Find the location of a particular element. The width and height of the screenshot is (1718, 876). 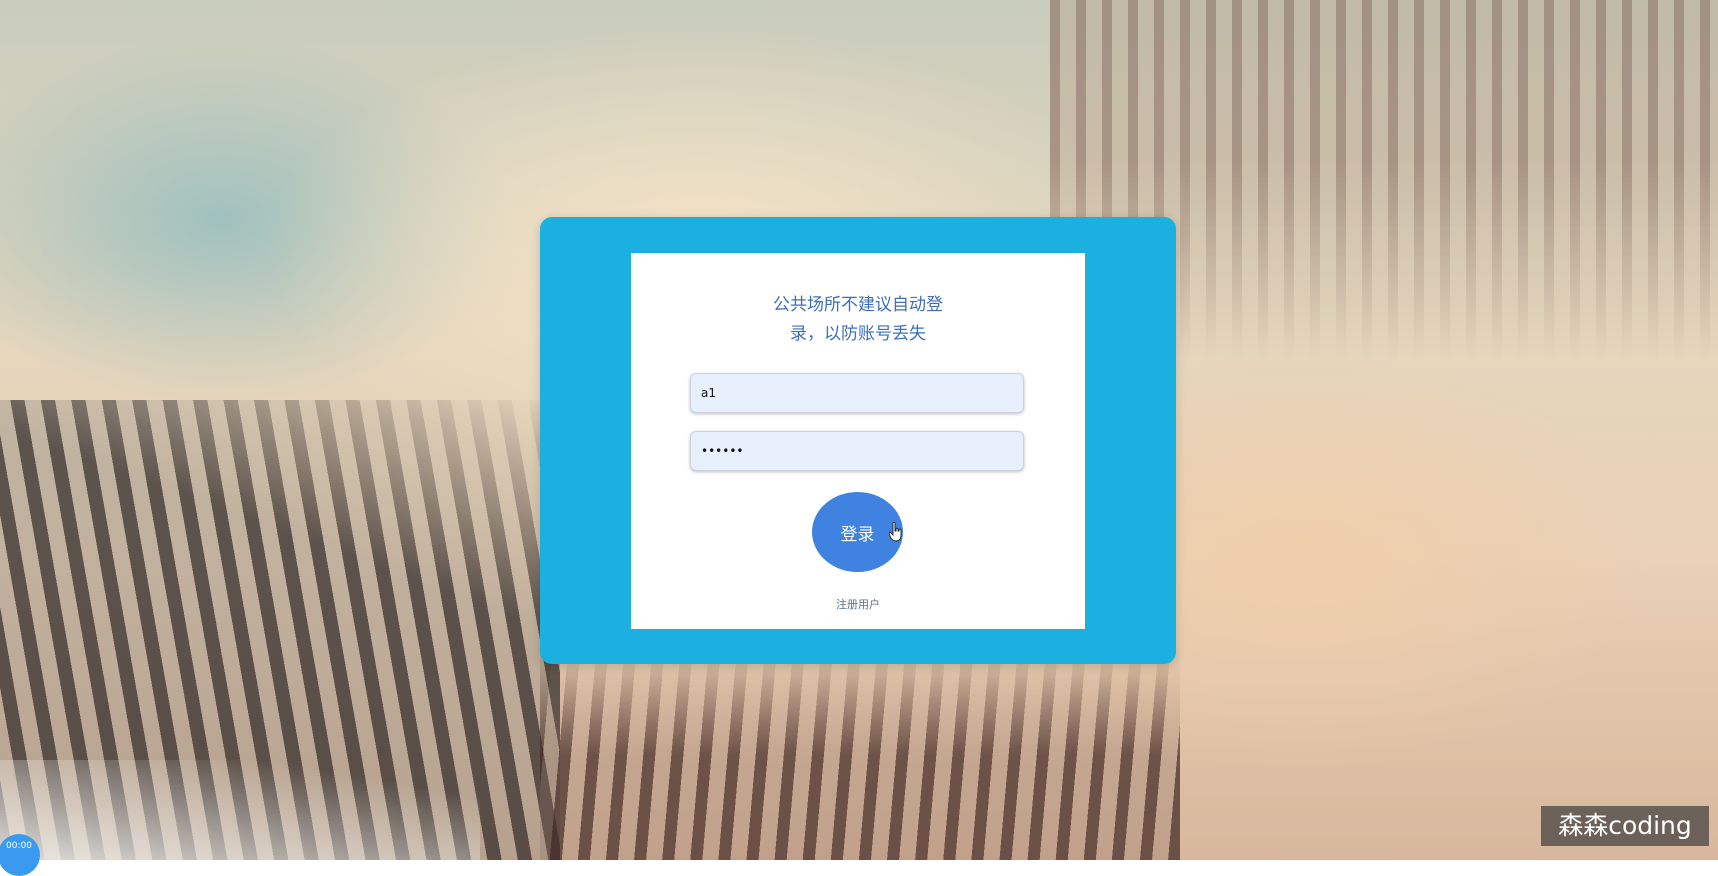

username-input is located at coordinates (857, 393).